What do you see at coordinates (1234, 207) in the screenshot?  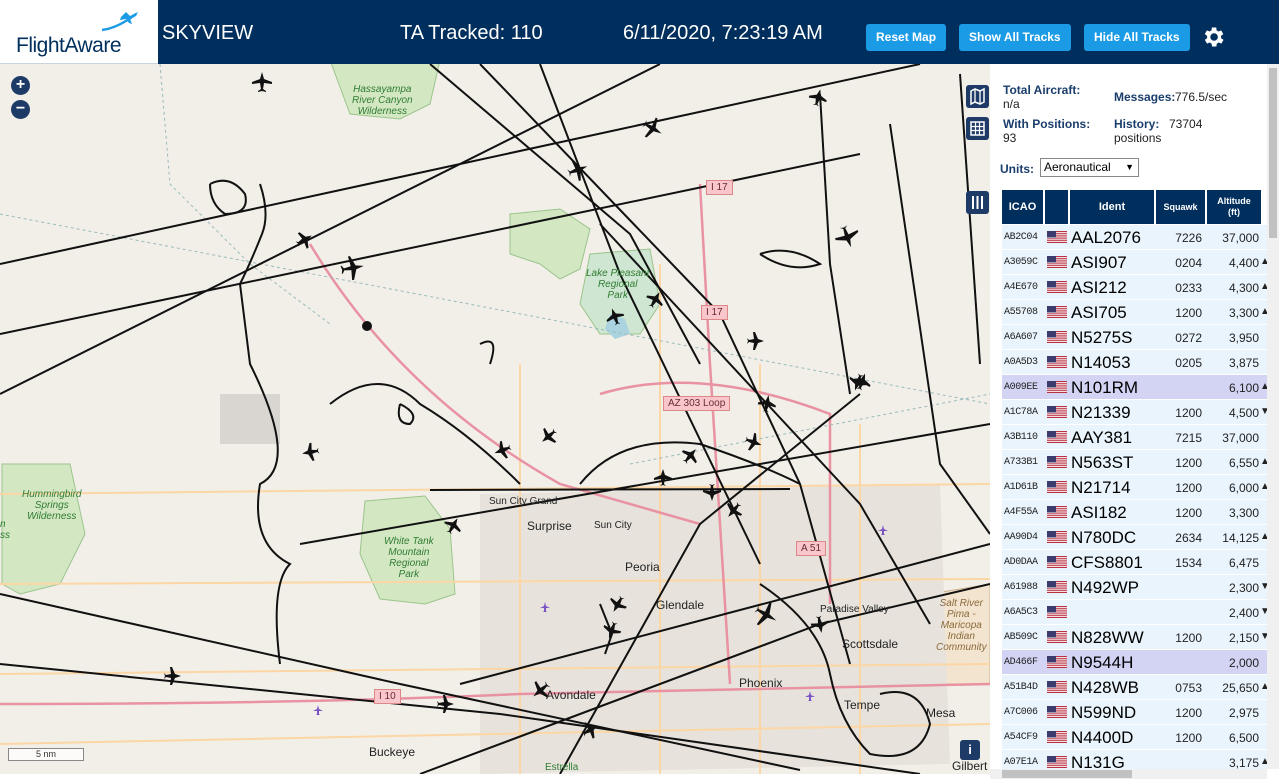 I see `col-altitude: Altitude (ft)` at bounding box center [1234, 207].